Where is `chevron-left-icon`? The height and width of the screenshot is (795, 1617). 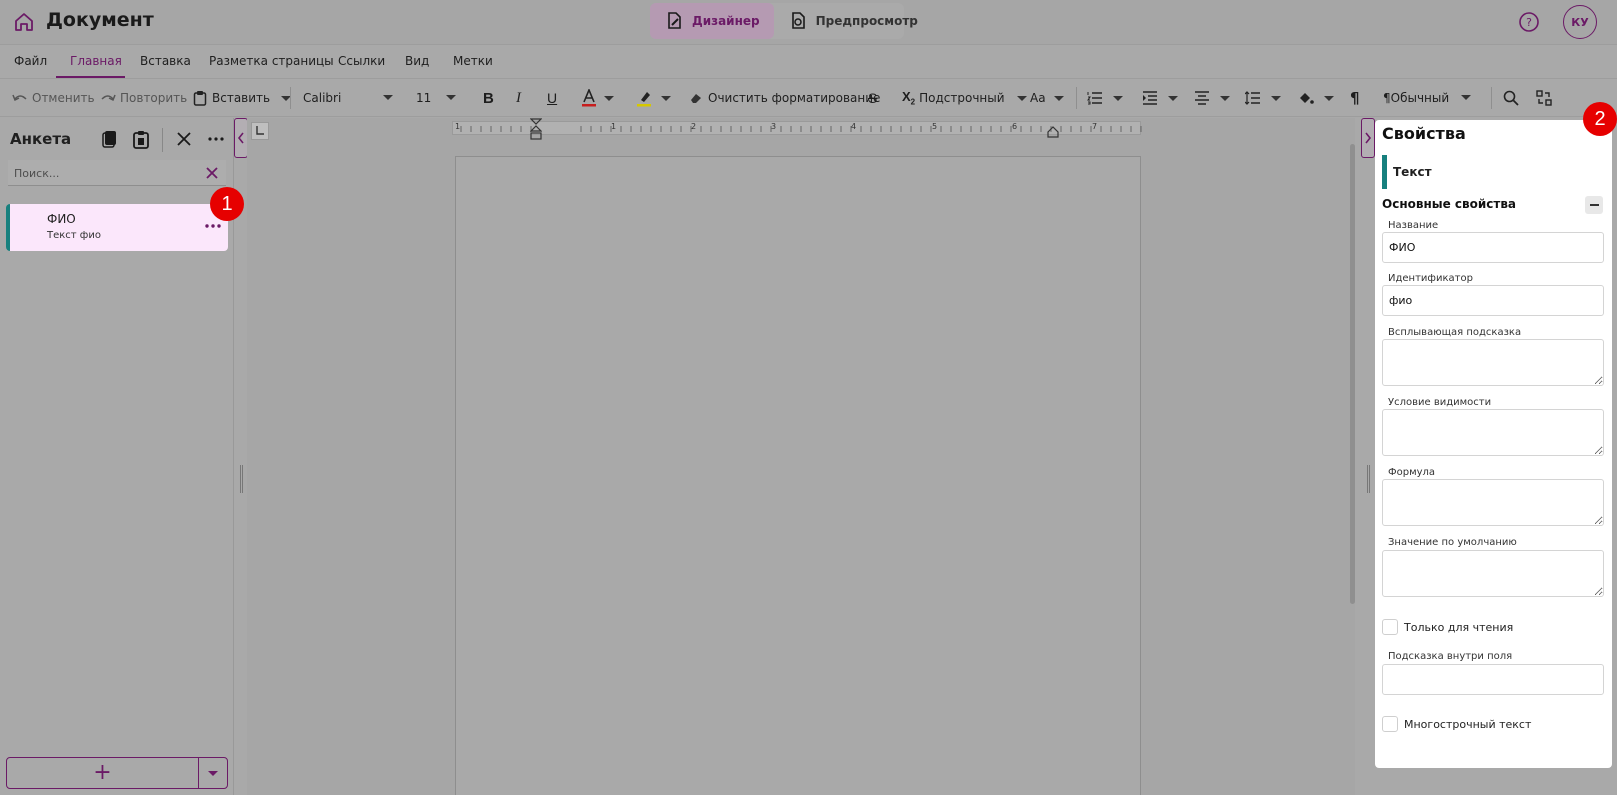
chevron-left-icon is located at coordinates (240, 138).